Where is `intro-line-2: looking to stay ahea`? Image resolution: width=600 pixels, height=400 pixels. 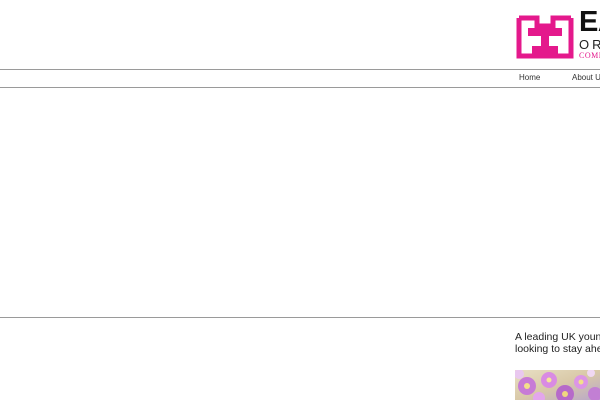 intro-line-2: looking to stay ahea is located at coordinates (557, 349).